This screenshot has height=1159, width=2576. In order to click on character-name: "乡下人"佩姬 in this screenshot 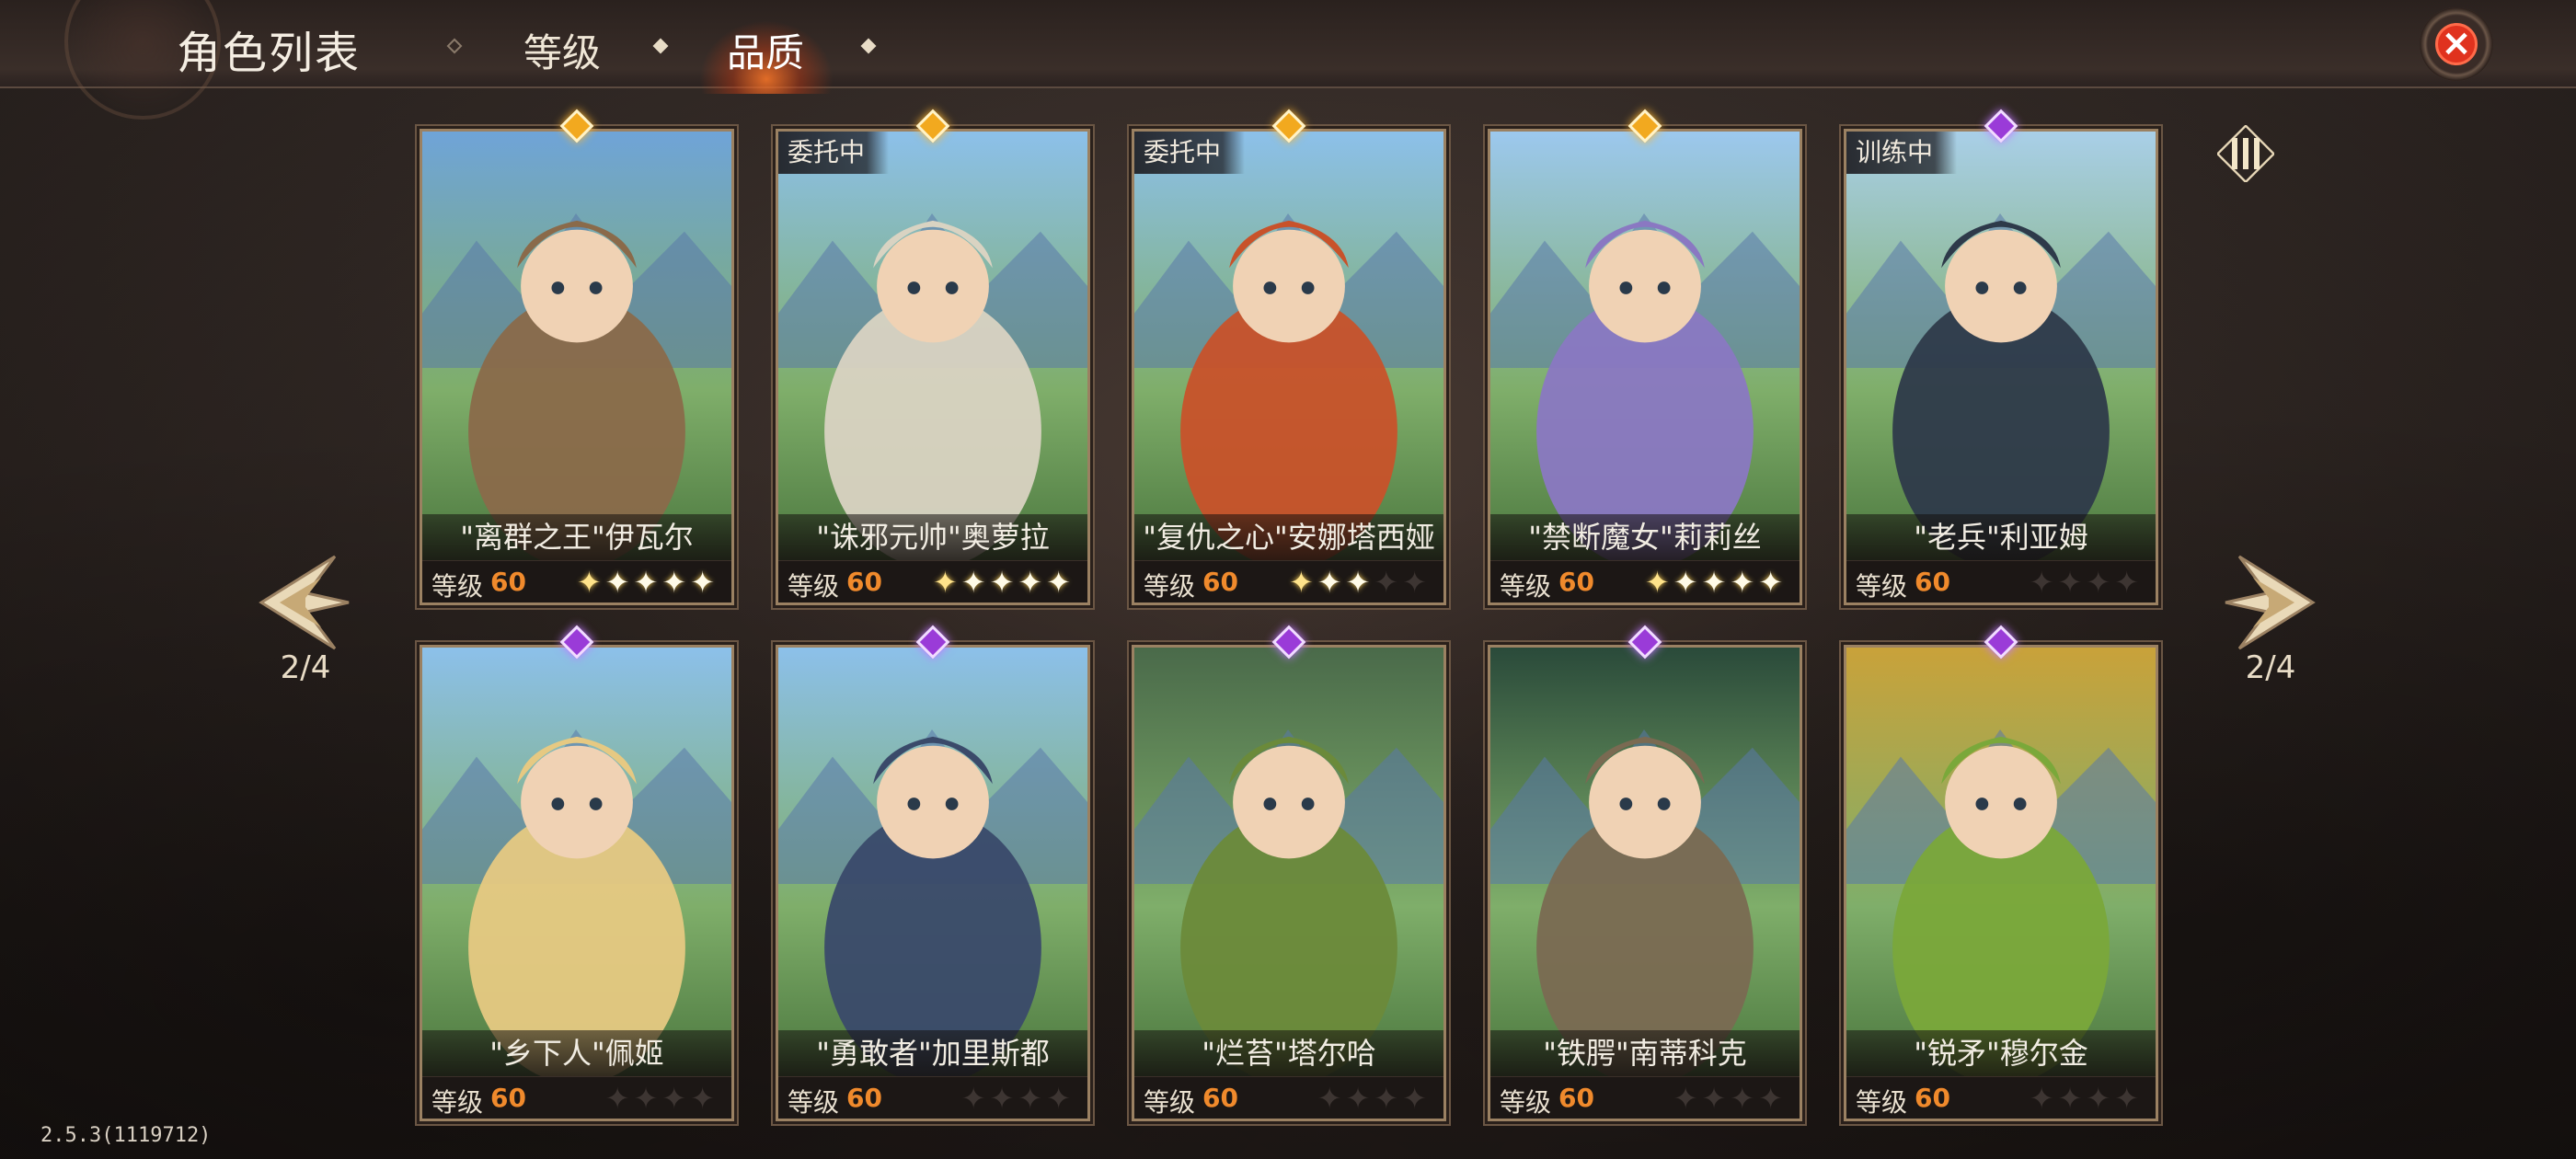, I will do `click(576, 1053)`.